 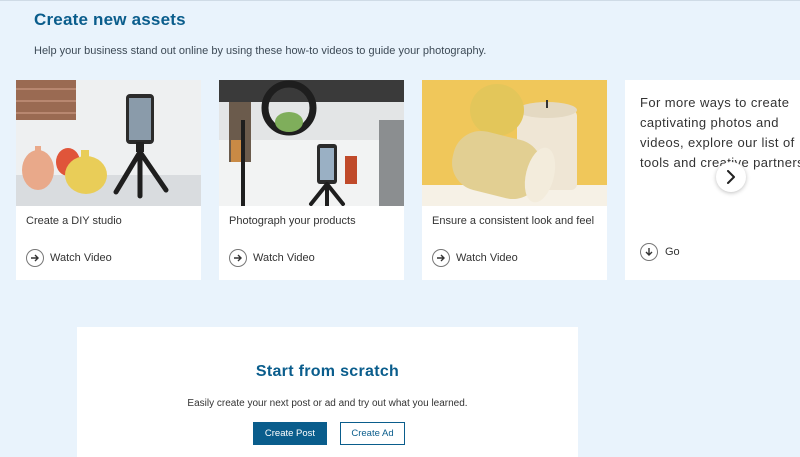 I want to click on go-label: Go, so click(x=672, y=252).